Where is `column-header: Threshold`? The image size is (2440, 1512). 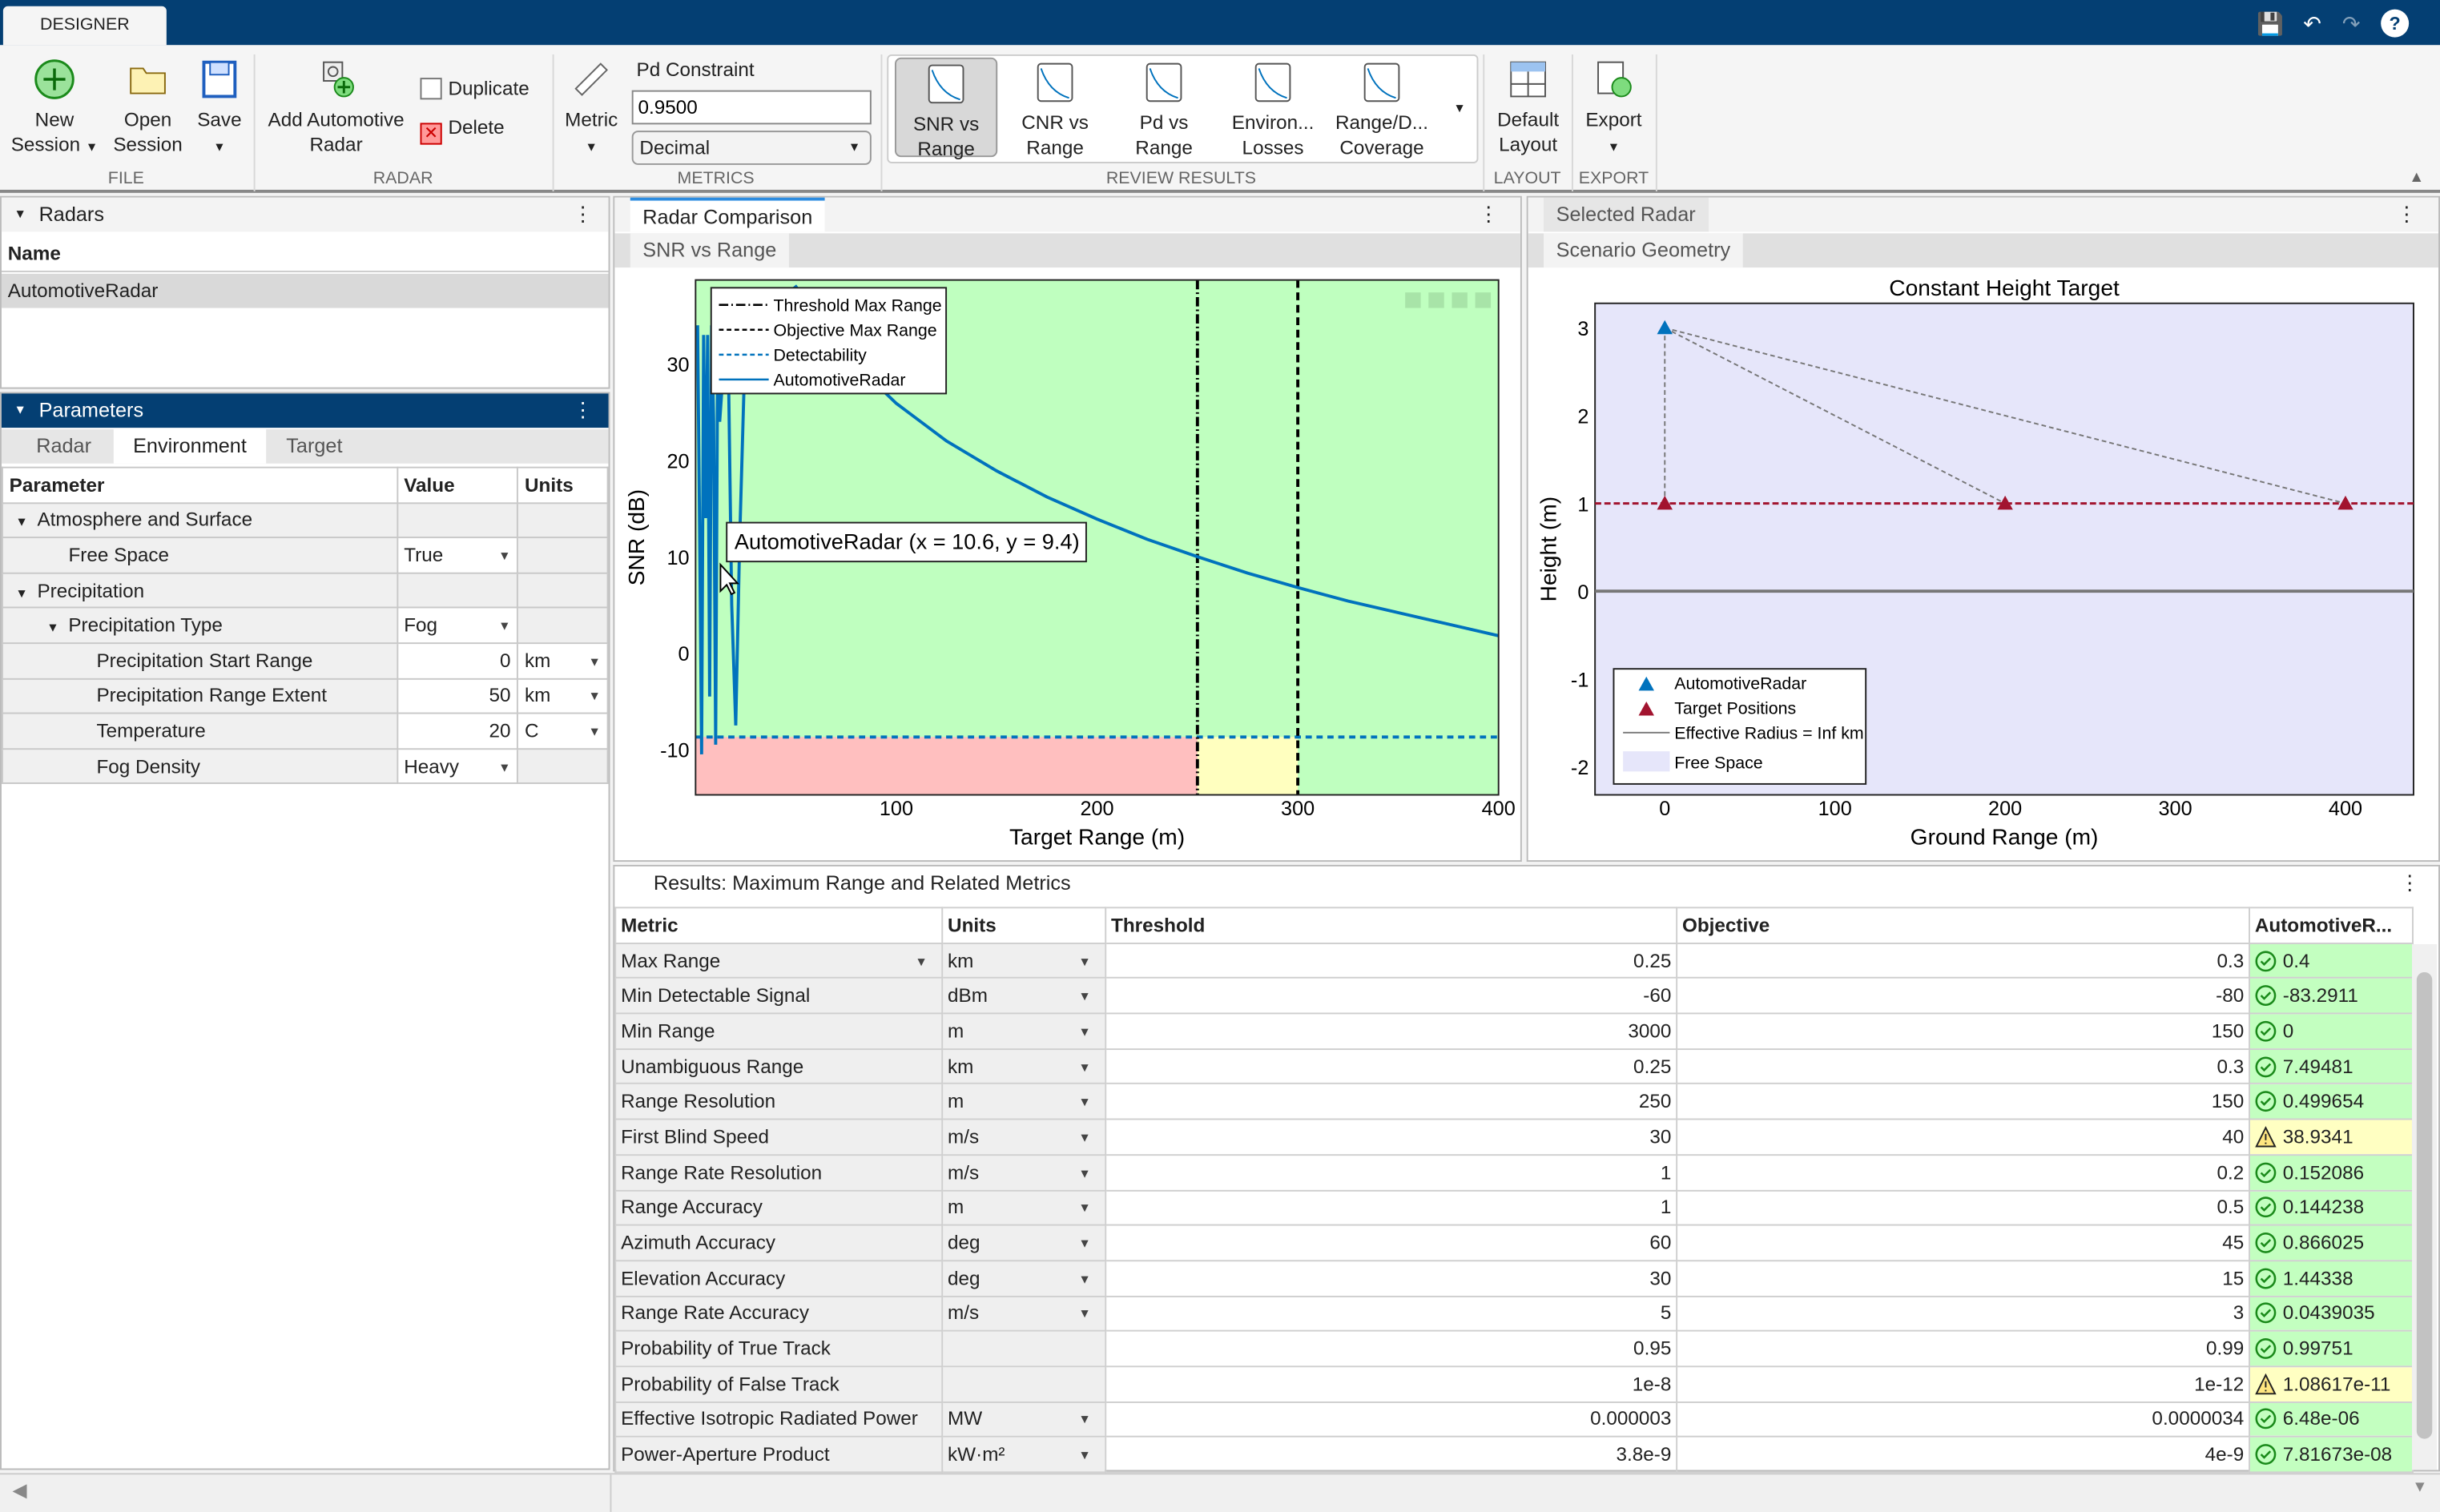 column-header: Threshold is located at coordinates (1391, 925).